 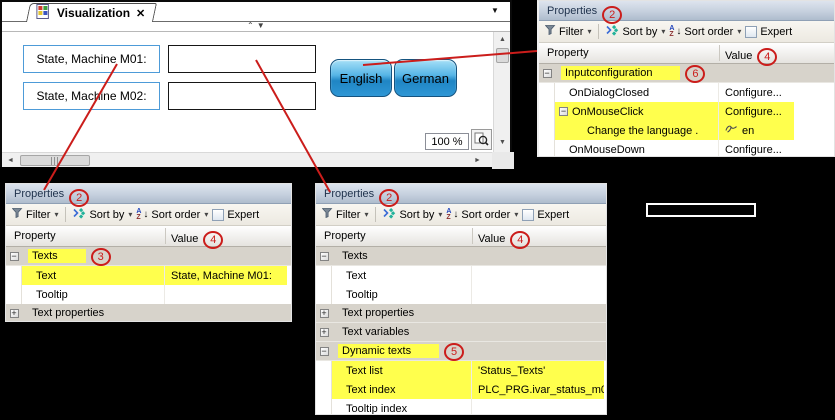 What do you see at coordinates (257, 25) in the screenshot?
I see `splitter-icon: ⌃▼` at bounding box center [257, 25].